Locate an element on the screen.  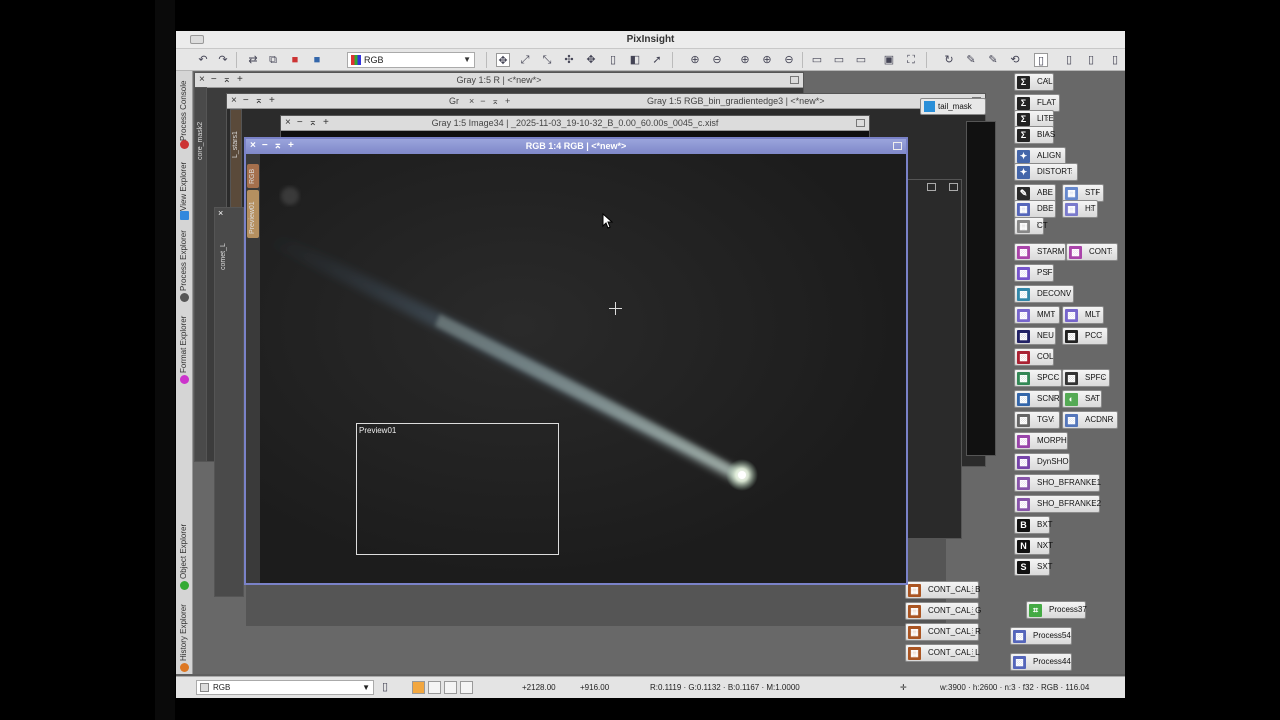
process-icon-spcc: ▩ SPCC ⋮ is located at coordinates (1038, 378).